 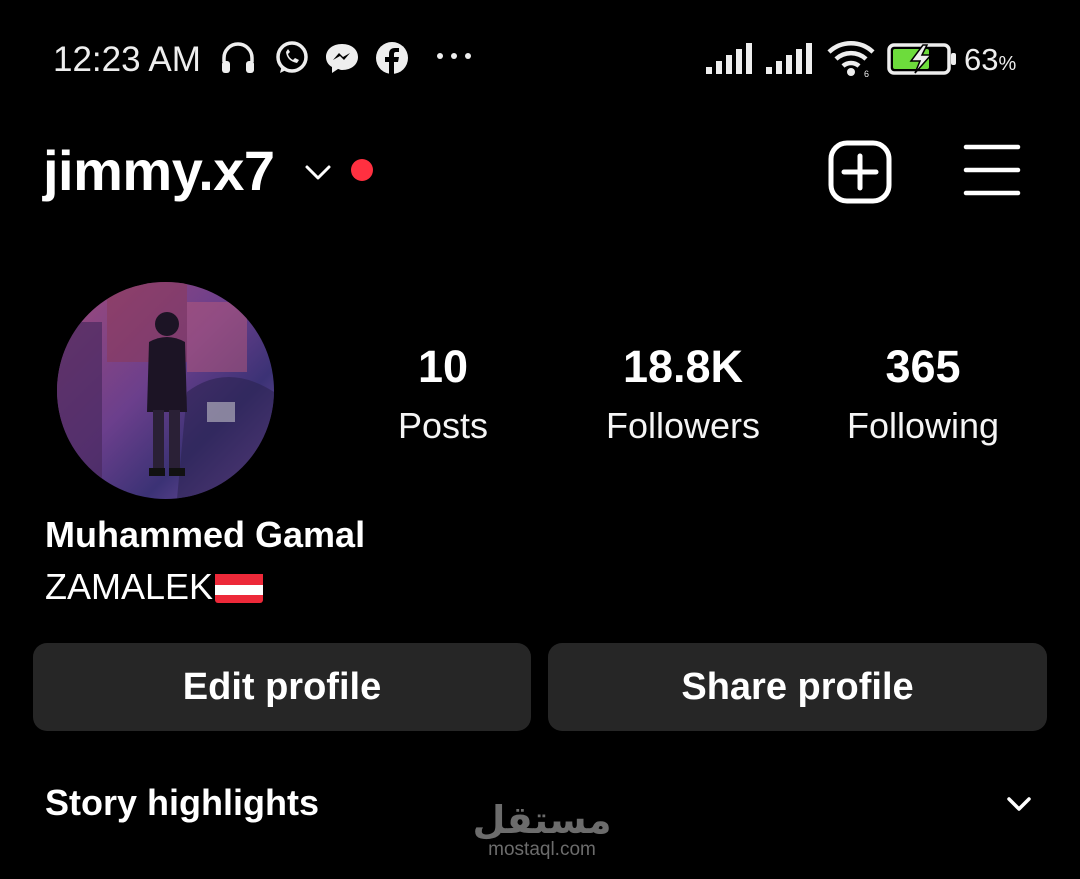 What do you see at coordinates (205, 534) in the screenshot?
I see `full-name: Muhammed Gamal` at bounding box center [205, 534].